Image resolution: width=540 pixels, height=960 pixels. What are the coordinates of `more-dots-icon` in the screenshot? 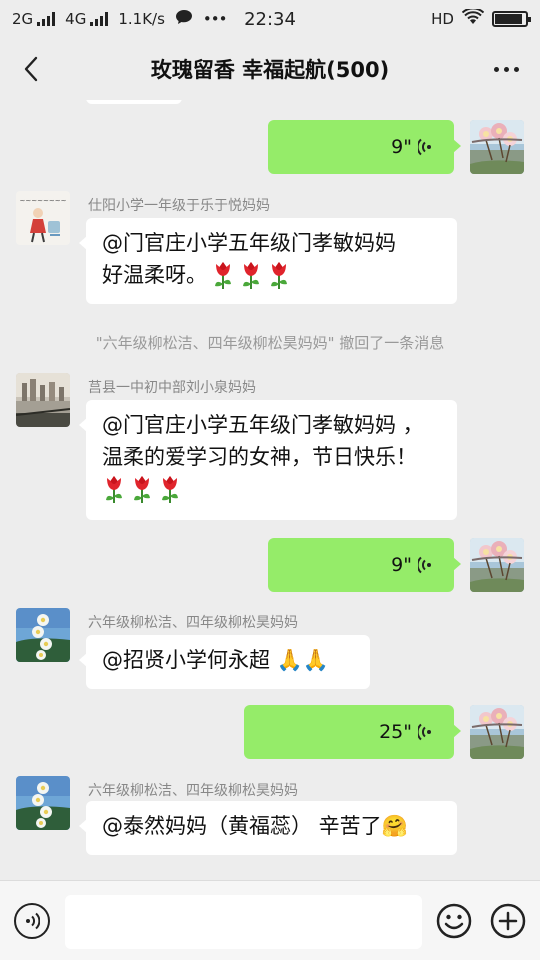 It's located at (496, 69).